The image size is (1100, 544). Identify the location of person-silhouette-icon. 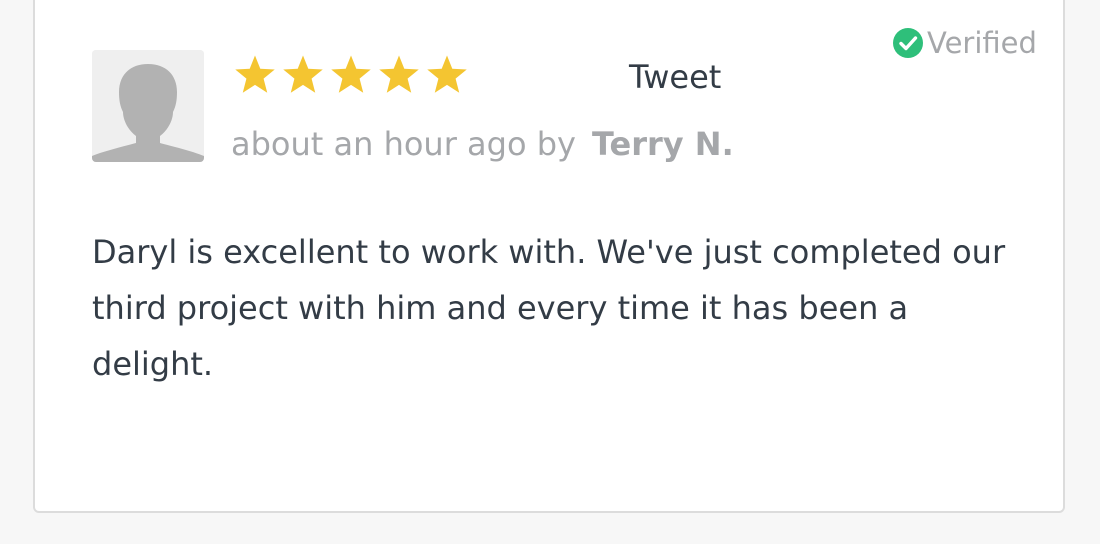
(148, 106).